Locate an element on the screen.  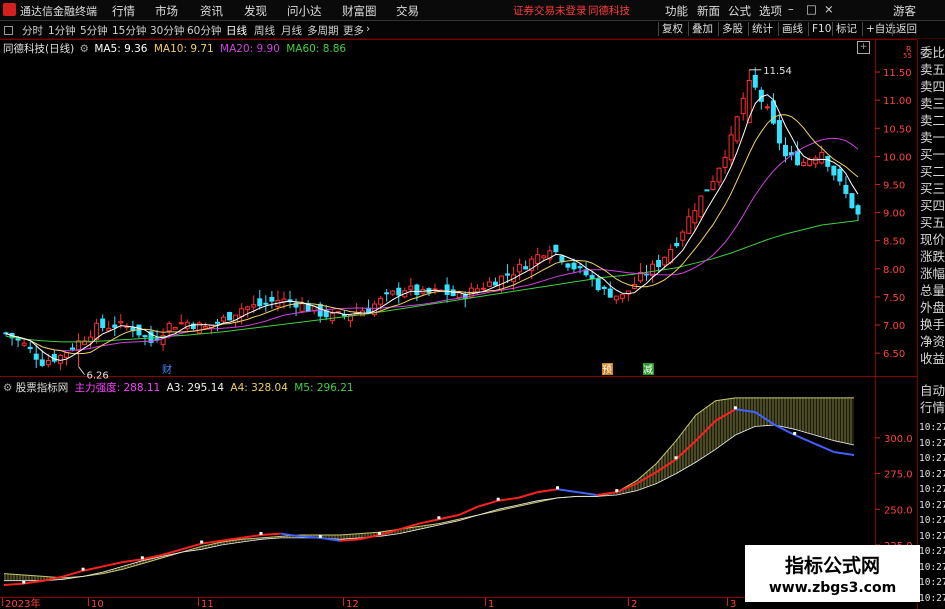
date-label: 10 is located at coordinates (97, 604).